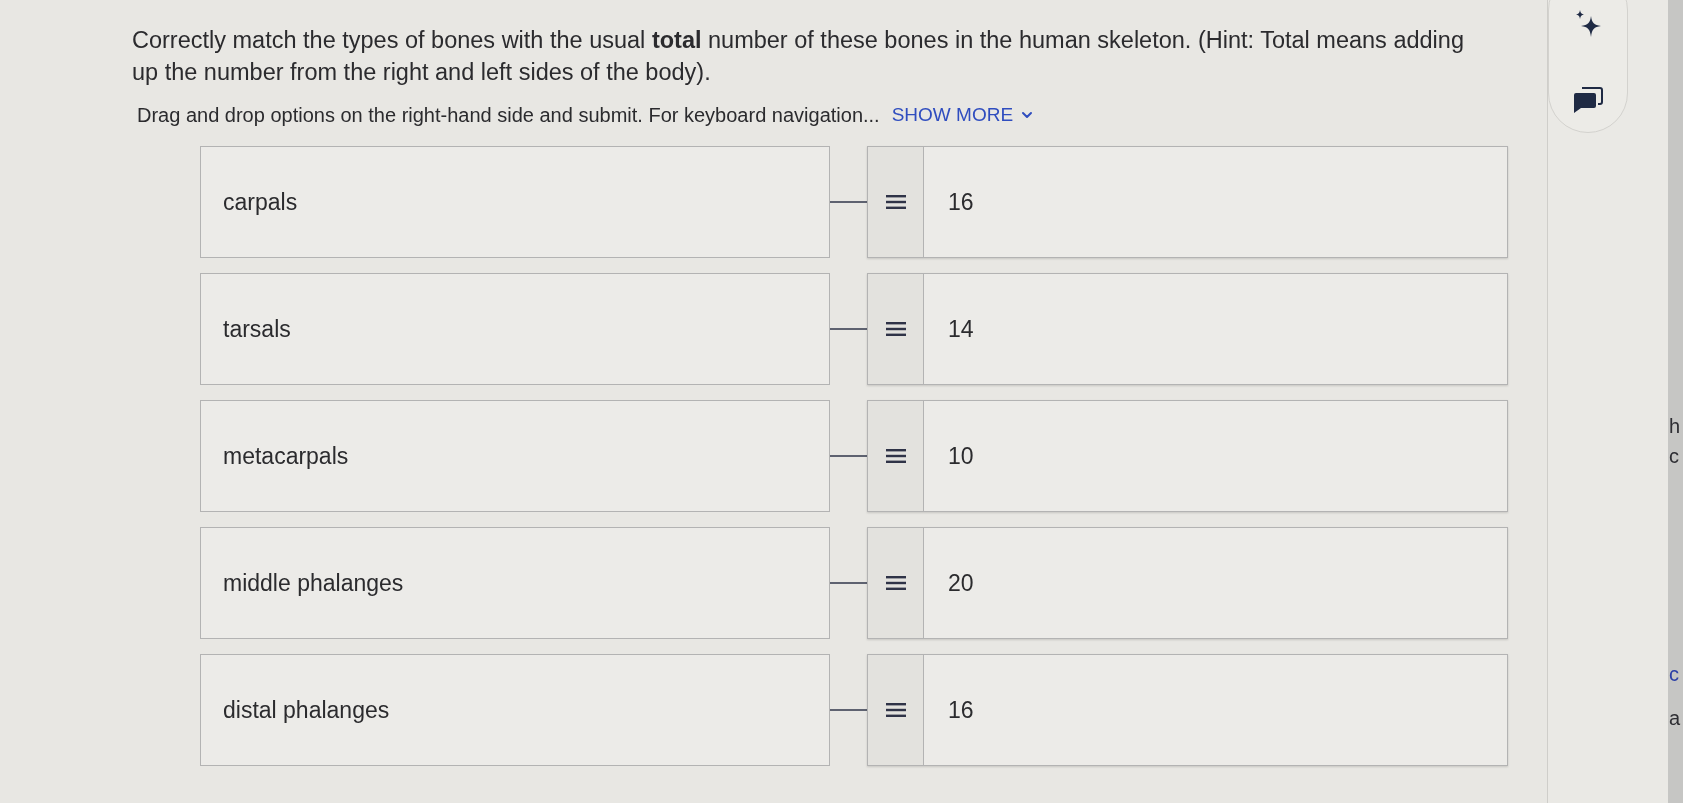  Describe the element at coordinates (963, 115) in the screenshot. I see `show-more-link: SHOW MORE` at that location.